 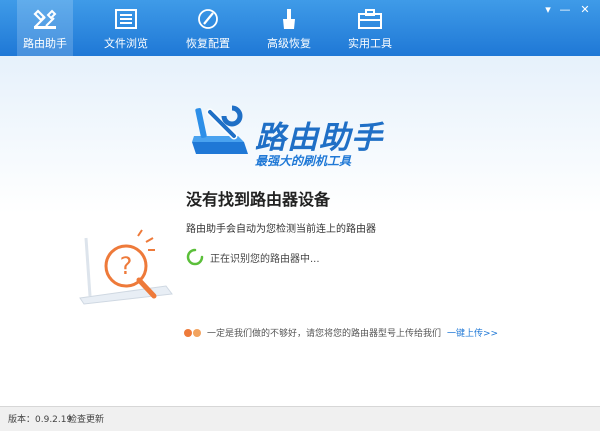 I want to click on version-label: 版本：0.9.2.19, so click(x=40, y=420).